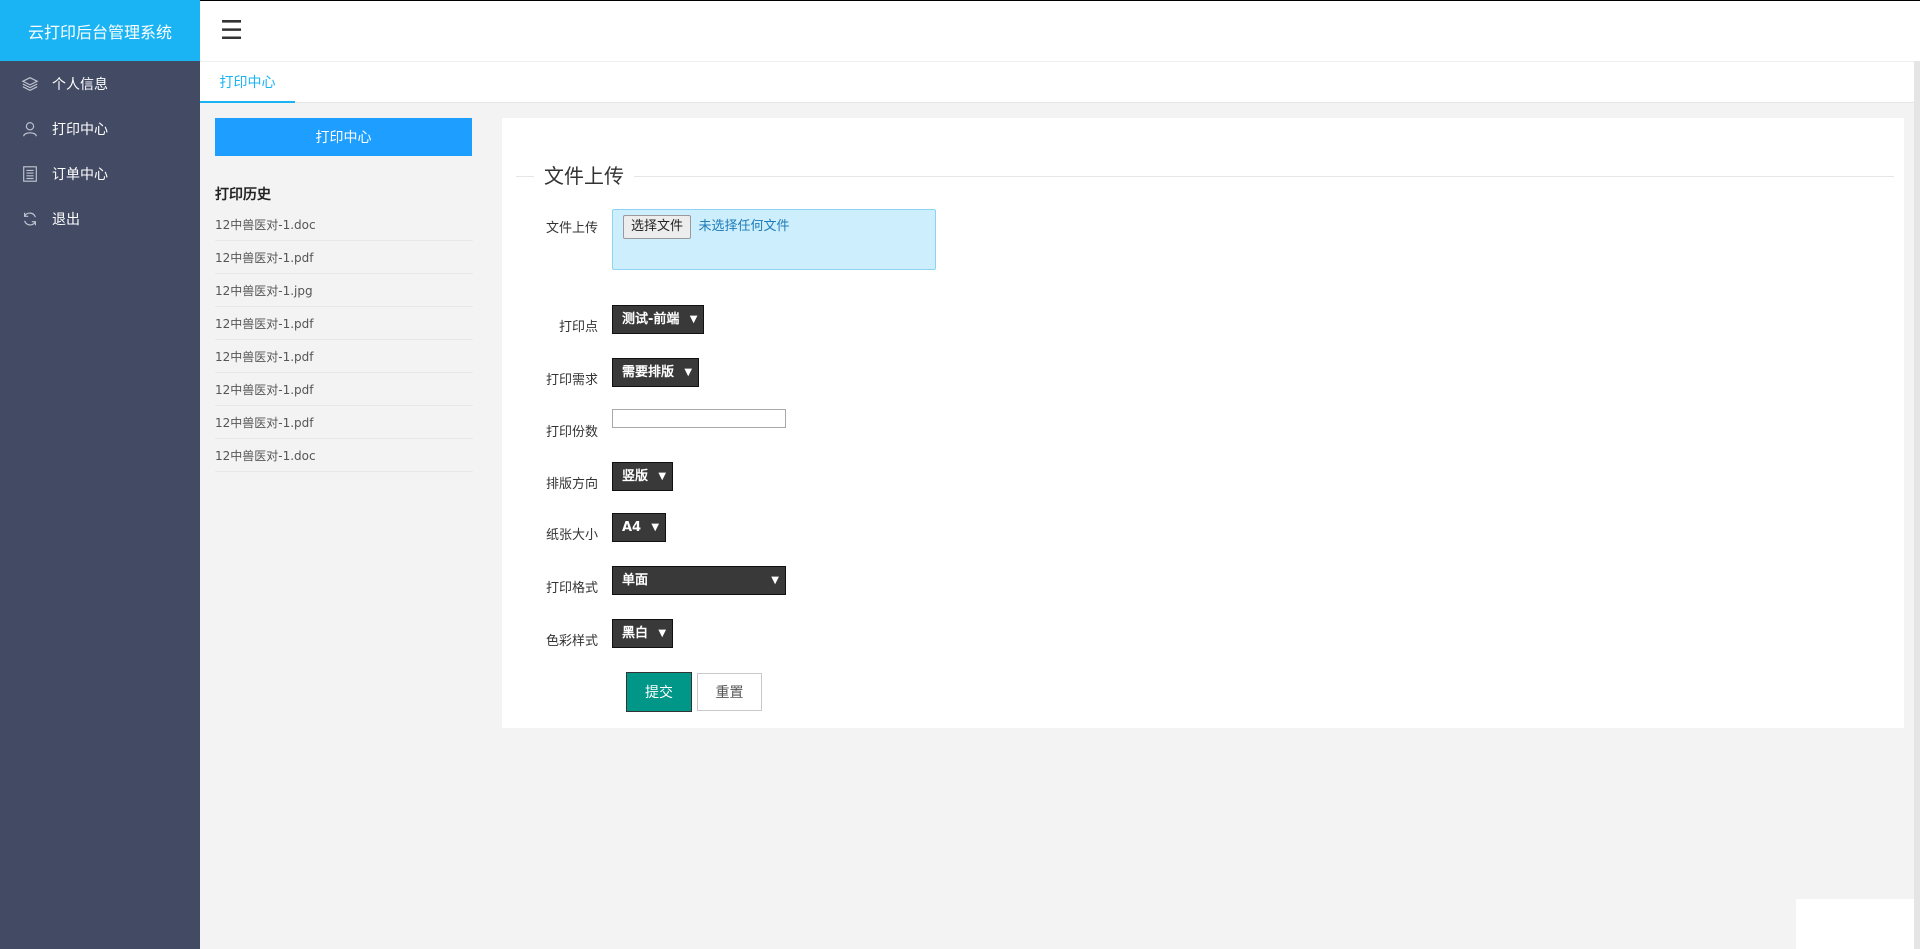  I want to click on select-value: 竖版, so click(635, 476).